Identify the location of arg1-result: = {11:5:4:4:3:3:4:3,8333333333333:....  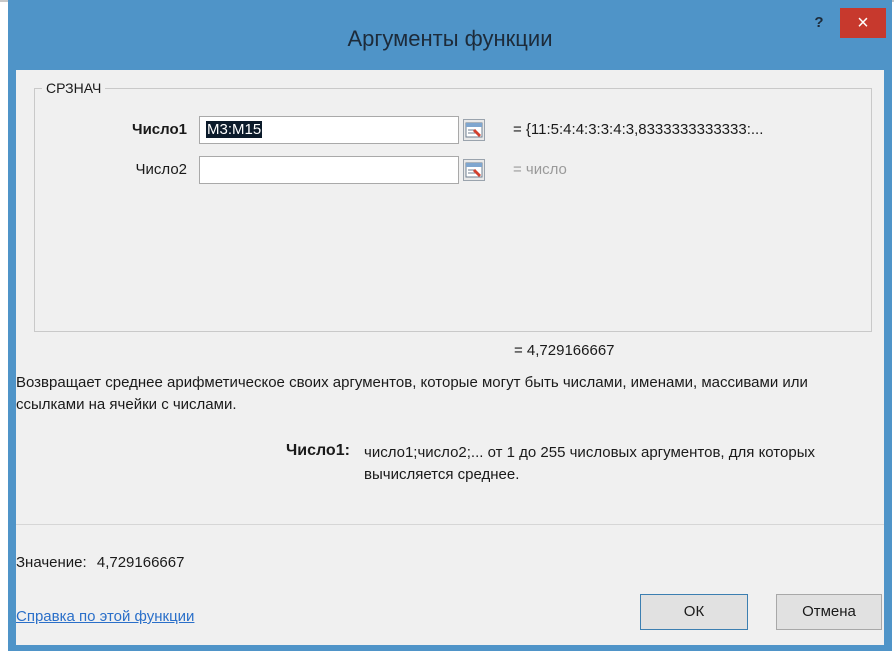
(638, 129).